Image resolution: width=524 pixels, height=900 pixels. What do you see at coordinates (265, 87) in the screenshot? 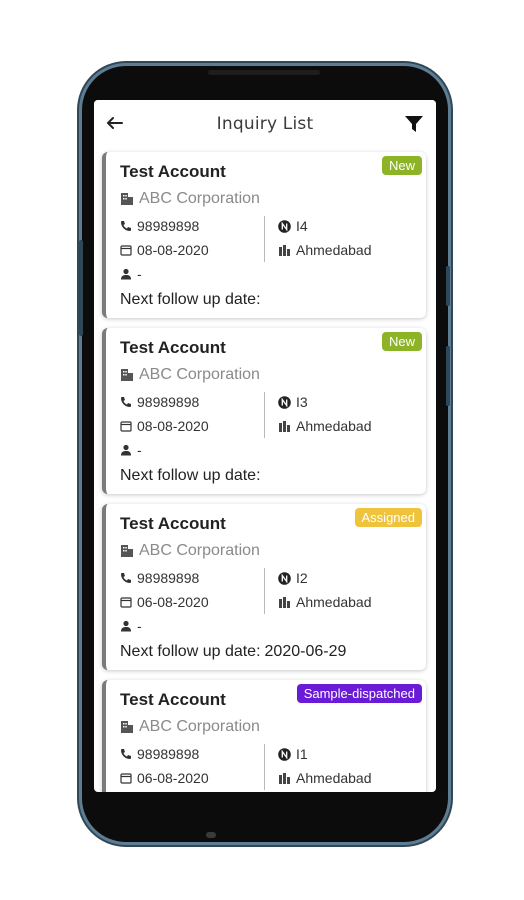
I see `phone-top-bezel` at bounding box center [265, 87].